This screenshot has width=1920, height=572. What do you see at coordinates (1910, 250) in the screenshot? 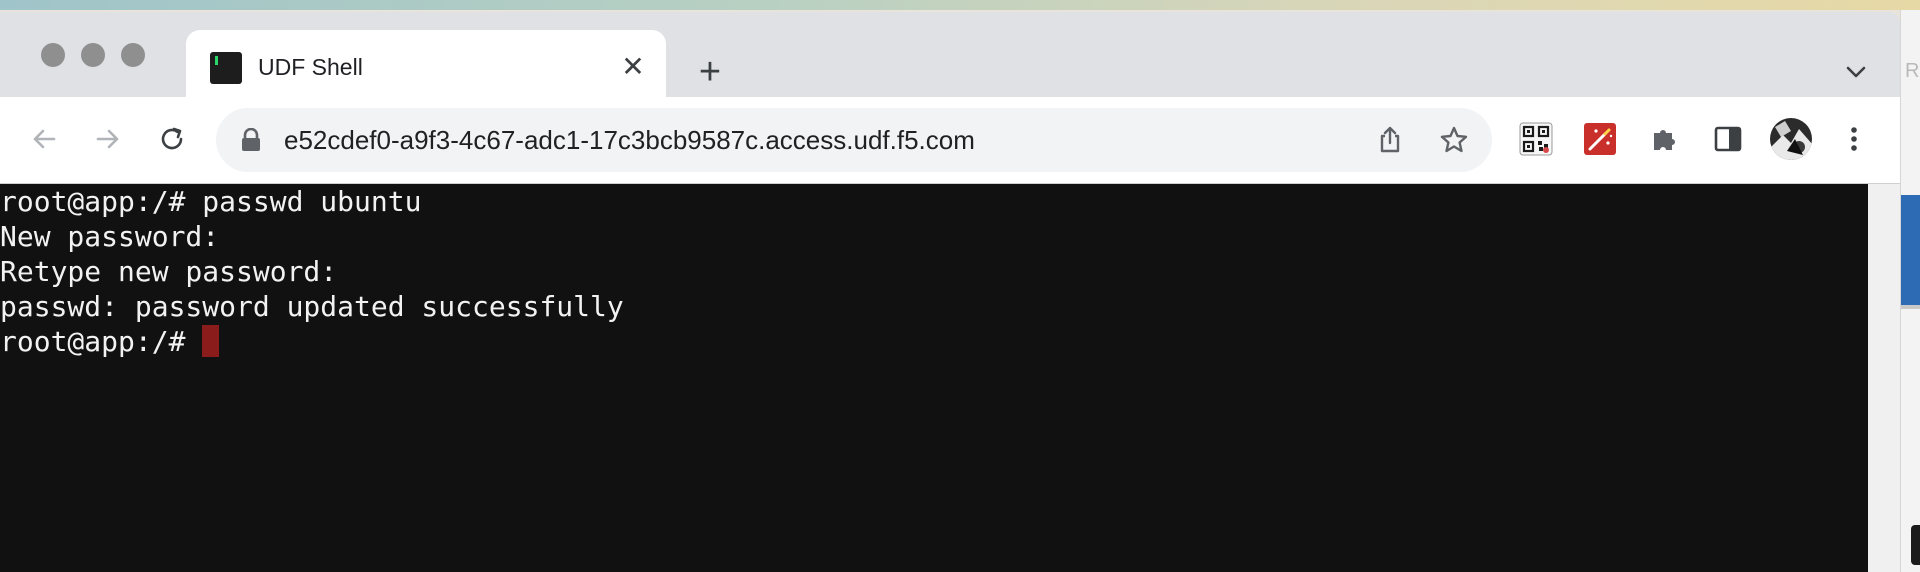
I see `background-window-accent` at bounding box center [1910, 250].